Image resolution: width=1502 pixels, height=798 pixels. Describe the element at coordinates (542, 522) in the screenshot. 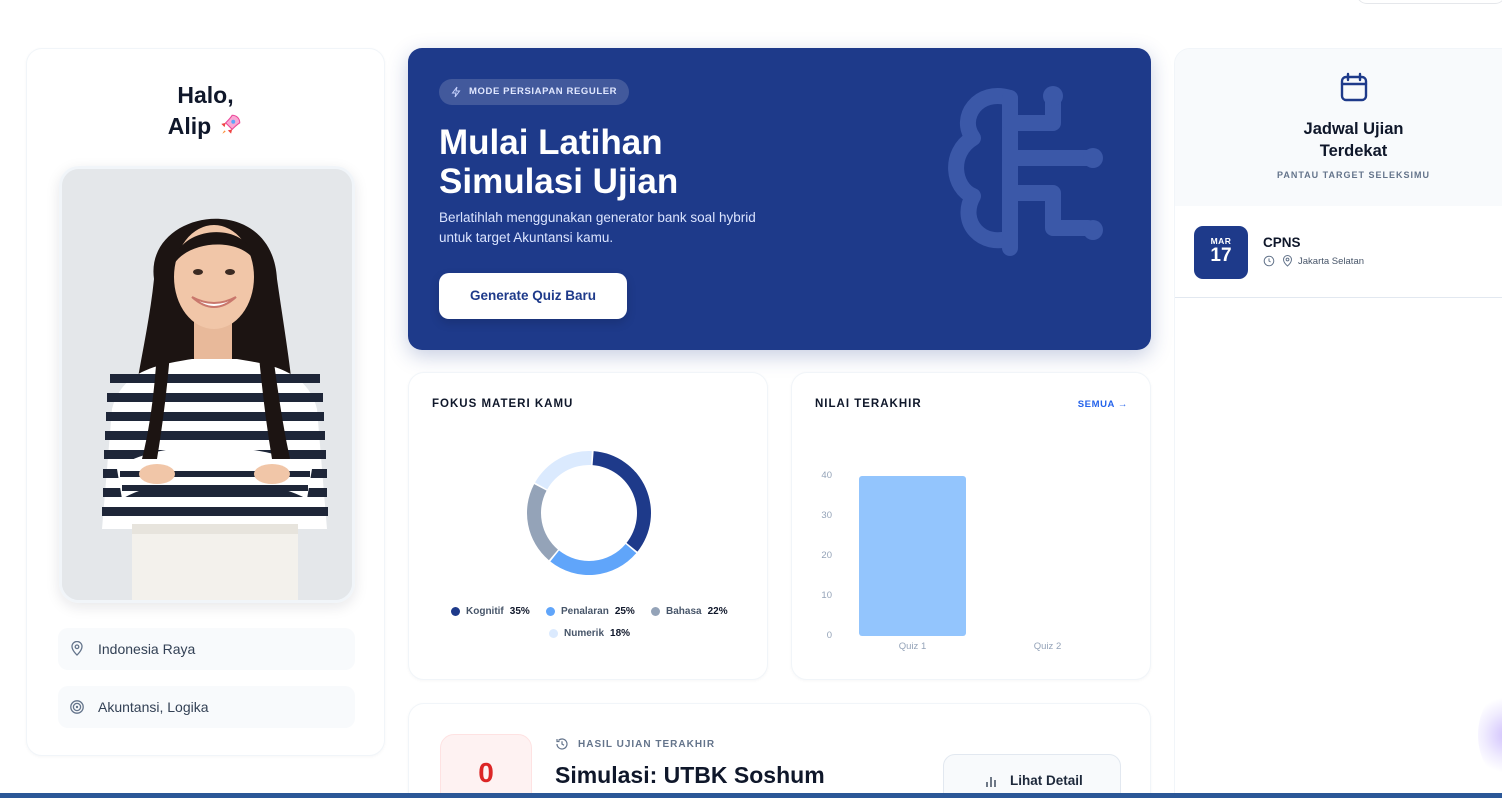

I see `donut-slice-bahasa` at that location.